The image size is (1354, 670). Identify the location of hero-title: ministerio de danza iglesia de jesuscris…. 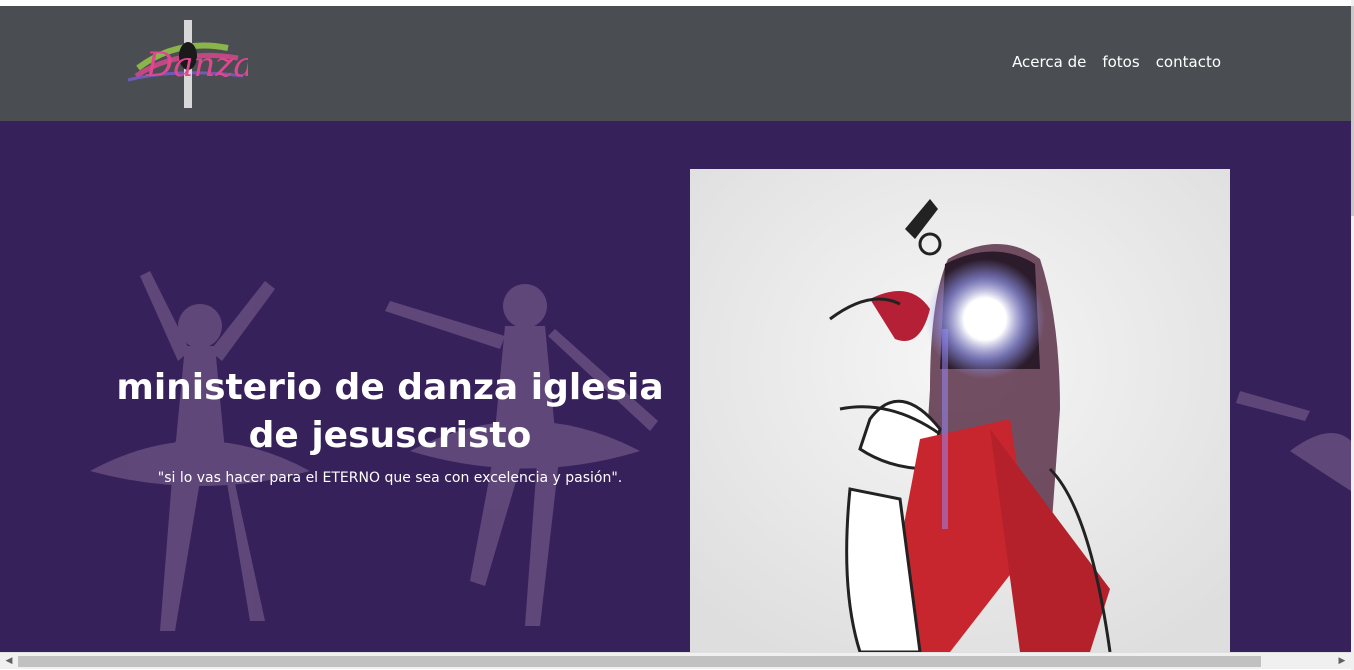
(390, 411).